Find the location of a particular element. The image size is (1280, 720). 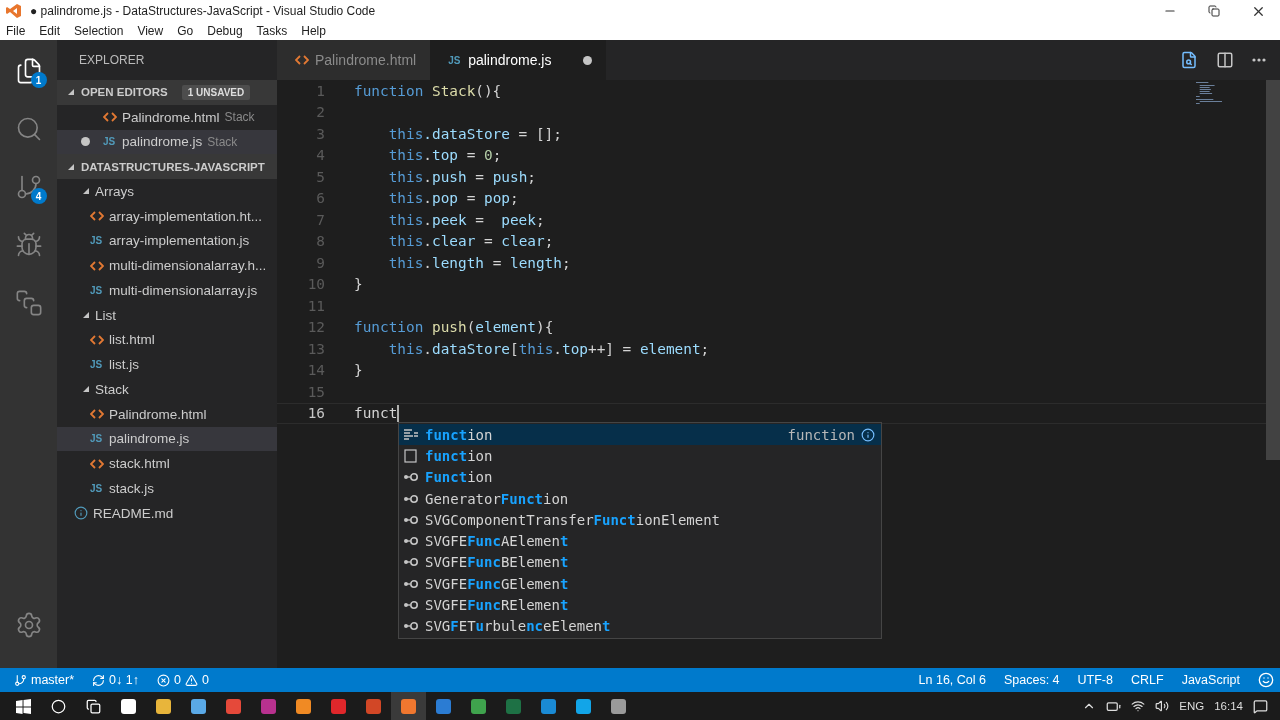

line-number: 7 is located at coordinates (320, 219).